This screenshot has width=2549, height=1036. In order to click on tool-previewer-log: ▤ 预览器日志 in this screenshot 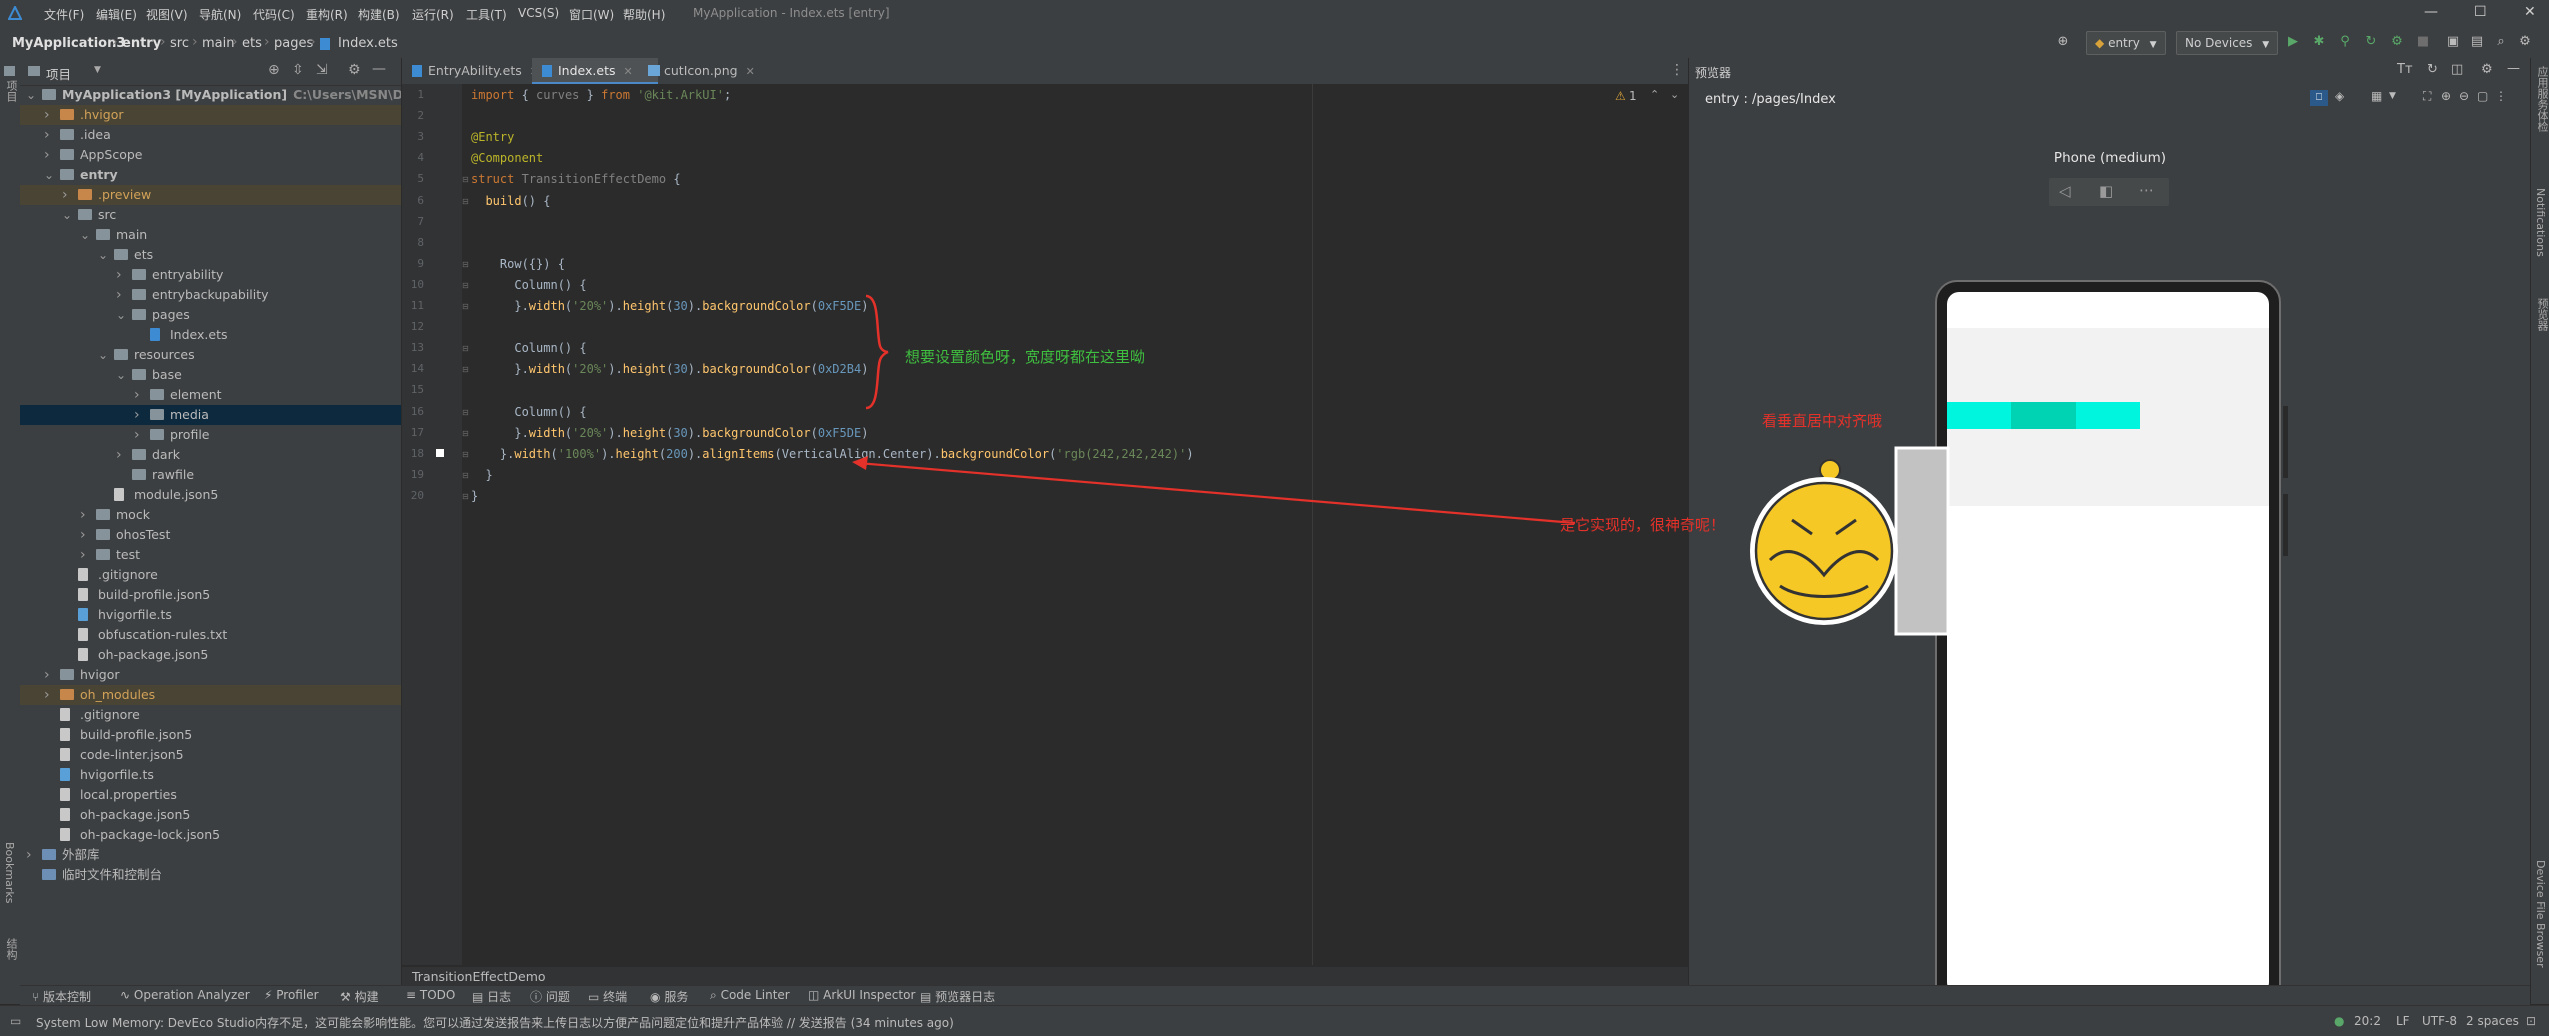, I will do `click(957, 996)`.